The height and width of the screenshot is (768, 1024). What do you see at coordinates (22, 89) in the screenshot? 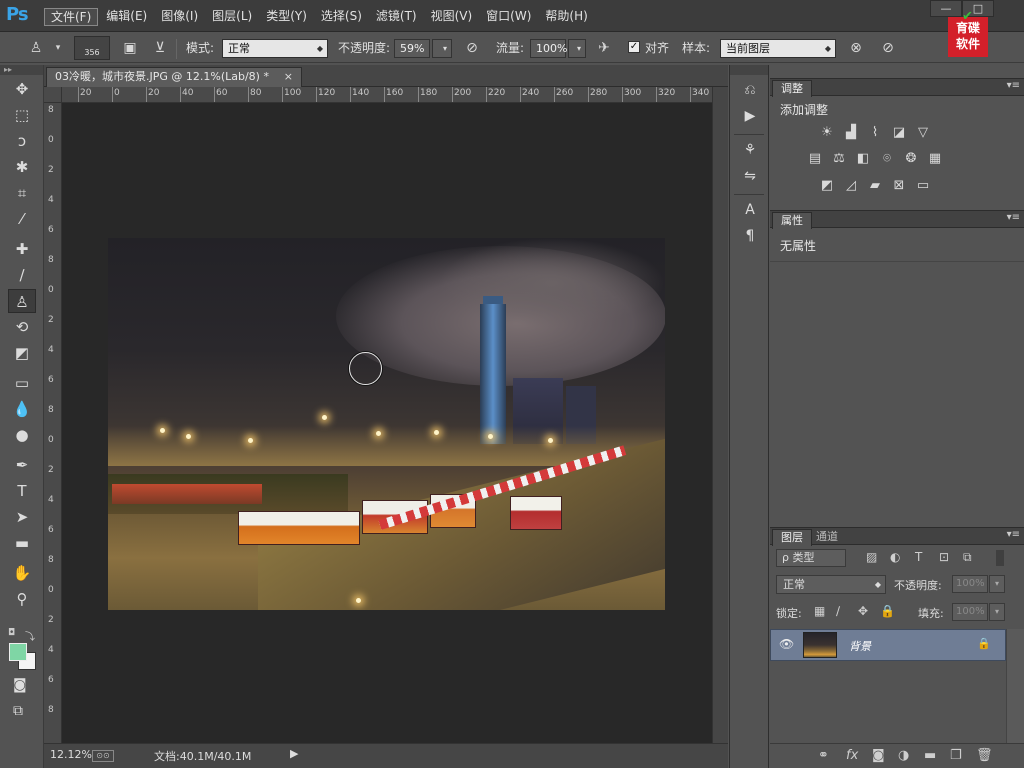
I see `move-tool: ✥` at bounding box center [22, 89].